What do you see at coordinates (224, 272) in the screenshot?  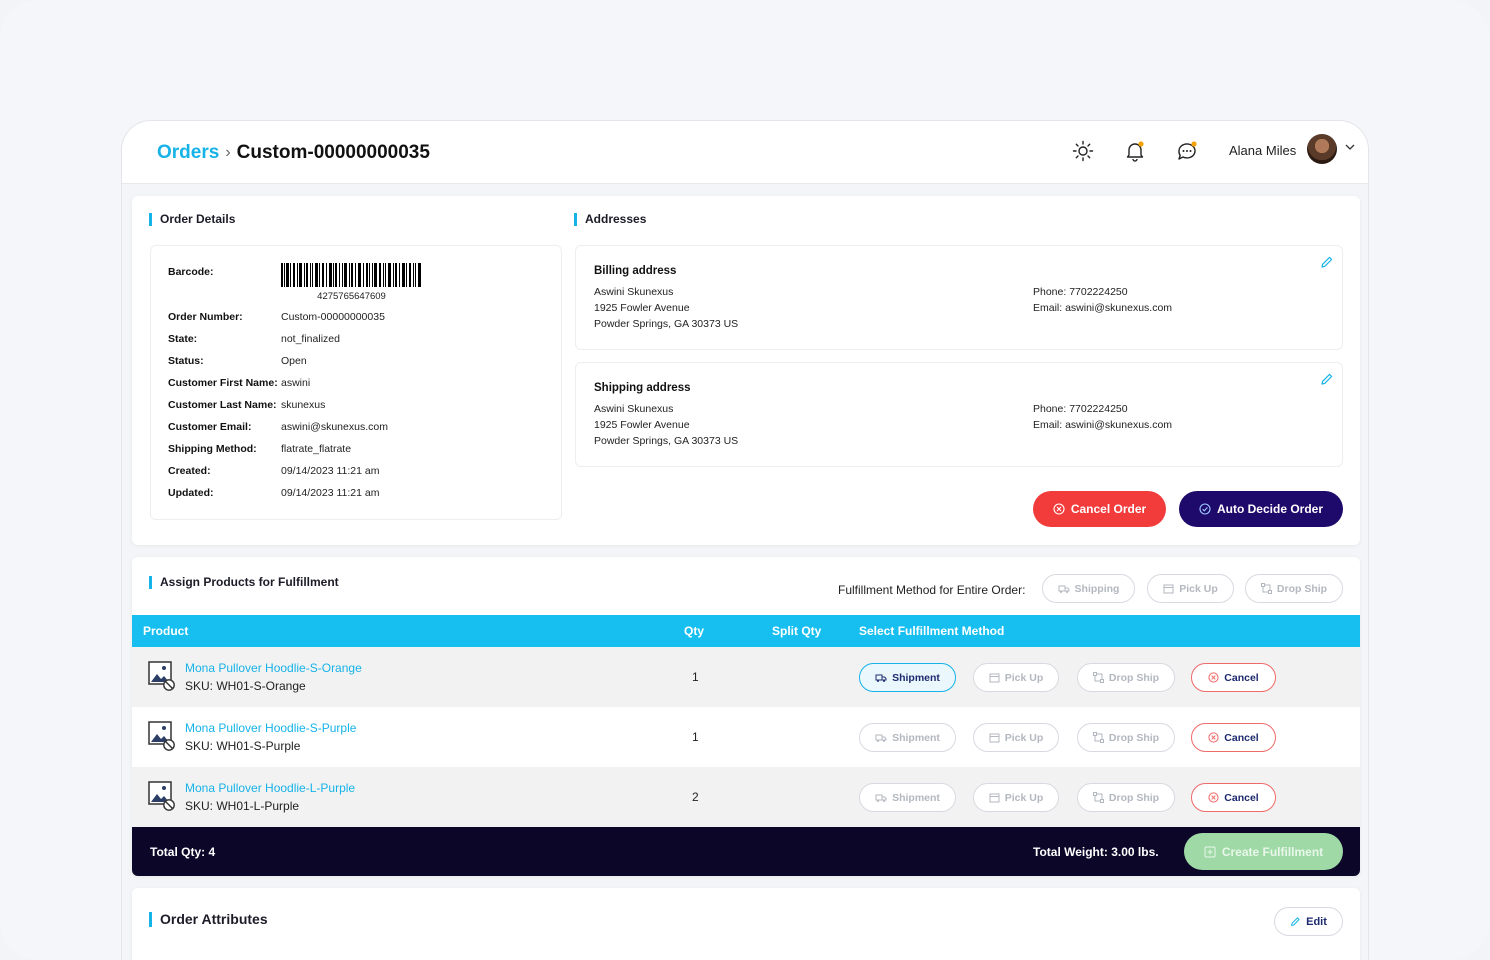 I see `barcode-row: Barcode:` at bounding box center [224, 272].